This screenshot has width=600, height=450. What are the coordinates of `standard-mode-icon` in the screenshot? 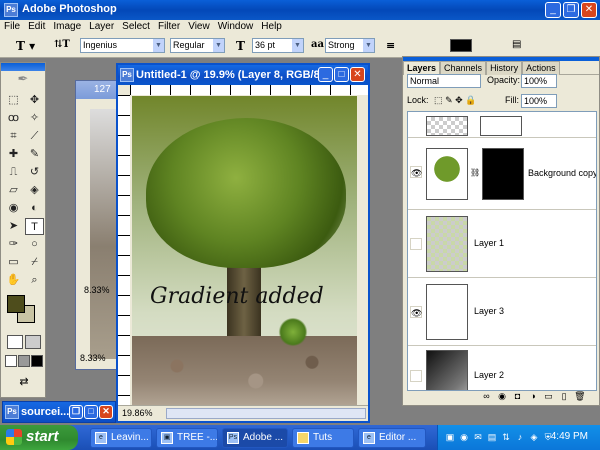 It's located at (15, 342).